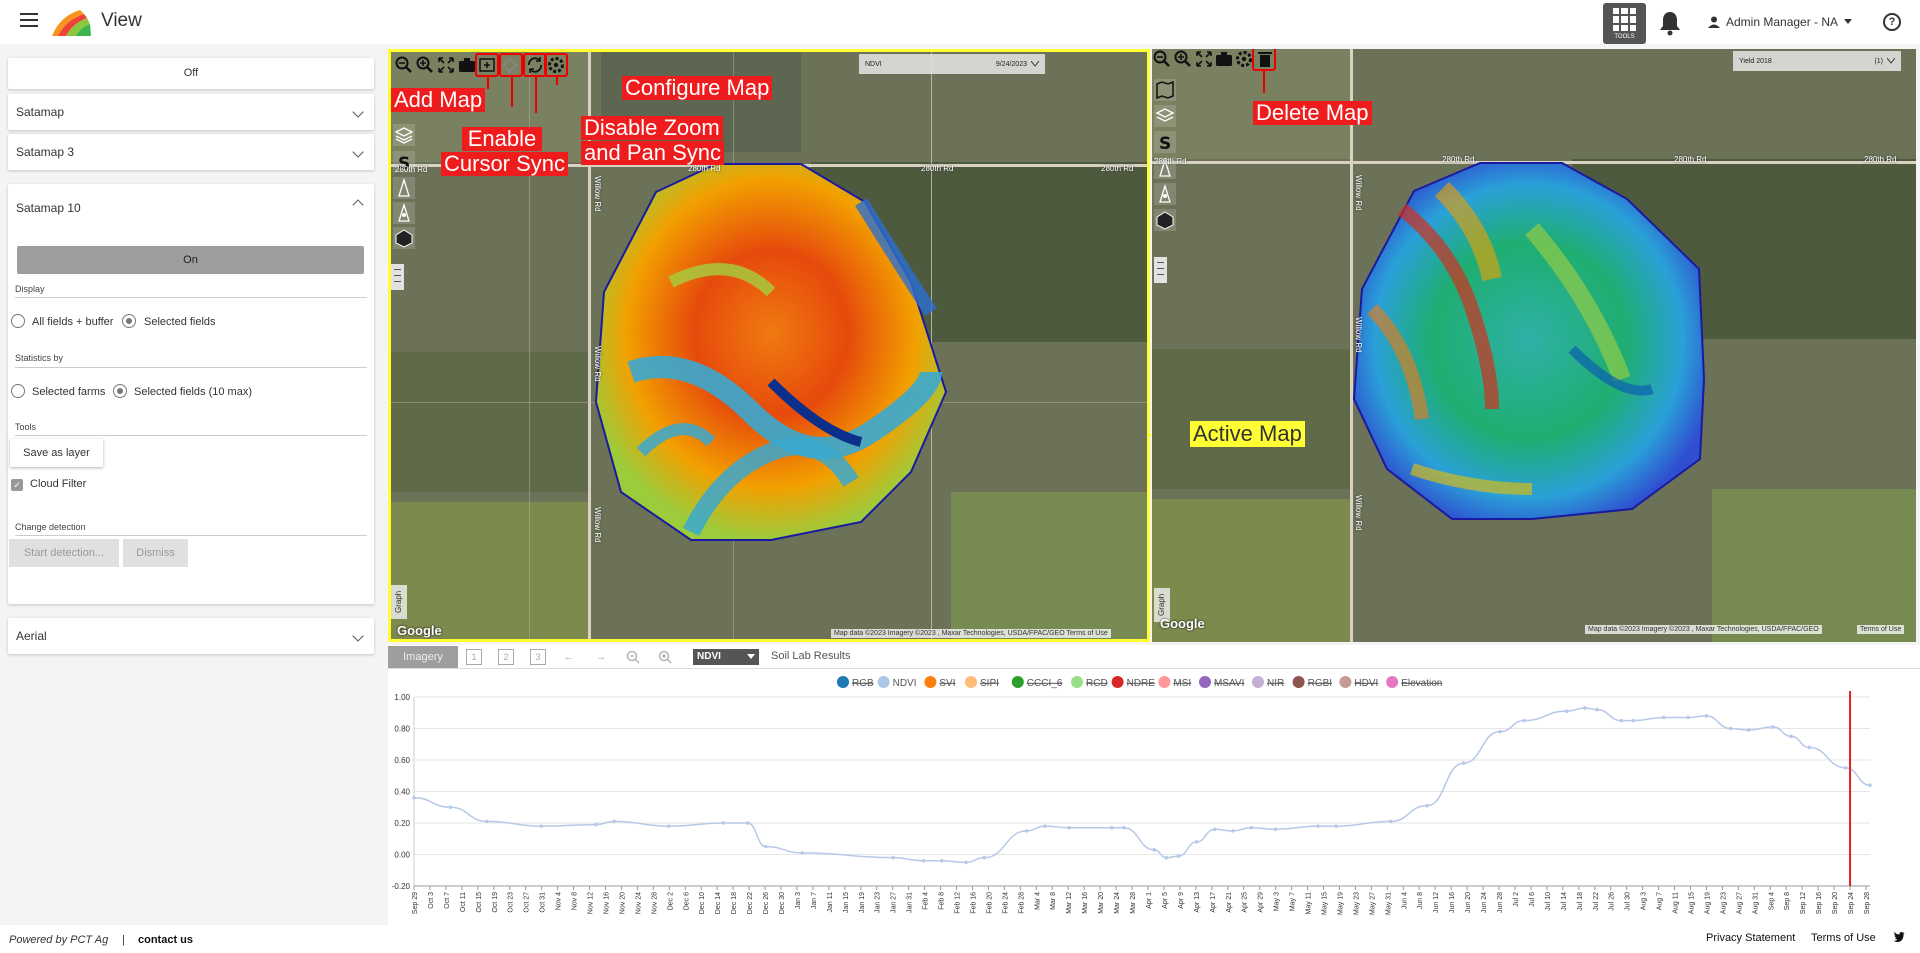 This screenshot has width=1920, height=953. What do you see at coordinates (58, 484) in the screenshot?
I see `cloud-filter-label: Cloud Filter` at bounding box center [58, 484].